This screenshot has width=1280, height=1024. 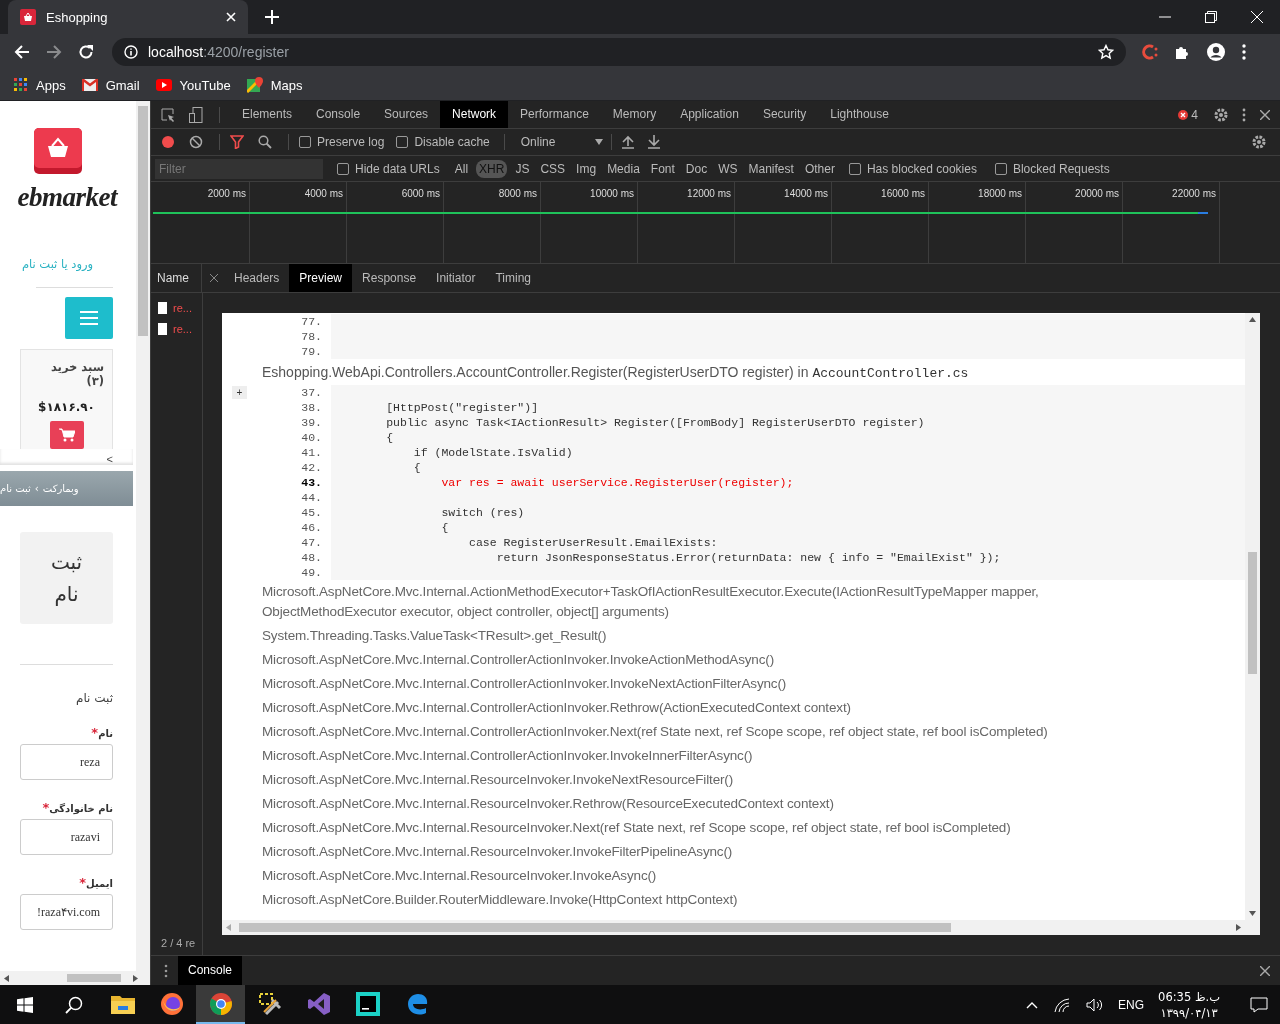 What do you see at coordinates (239, 168) in the screenshot?
I see `filter-field: Filter` at bounding box center [239, 168].